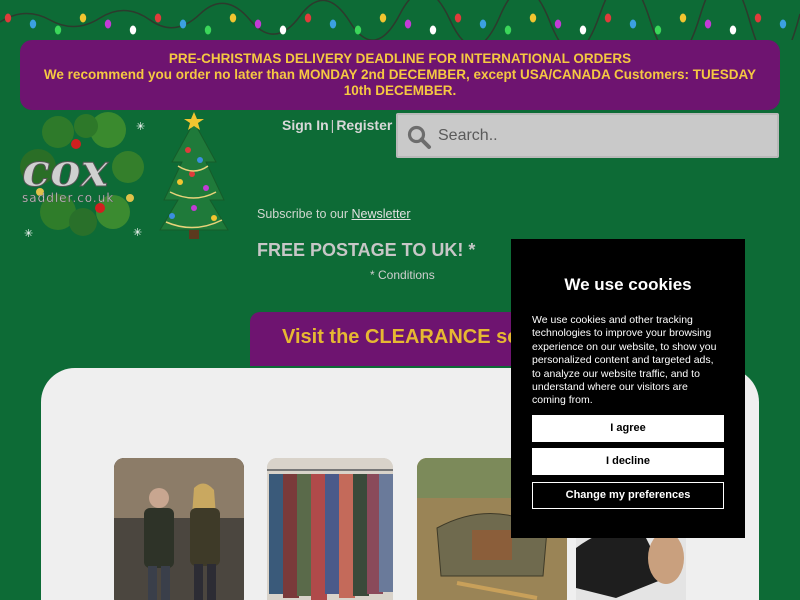 Image resolution: width=800 pixels, height=600 pixels. What do you see at coordinates (305, 125) in the screenshot?
I see `sign-in-link: Sign In` at bounding box center [305, 125].